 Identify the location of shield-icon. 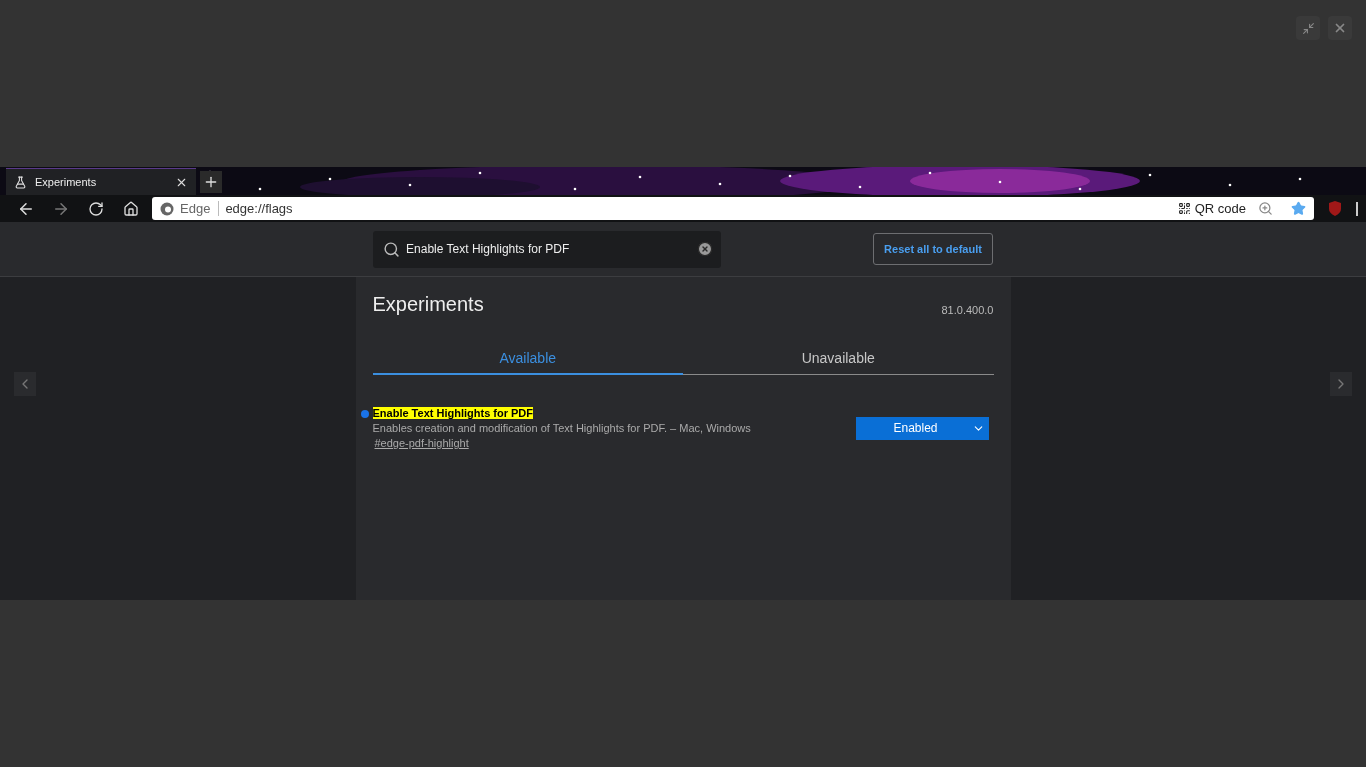
(1335, 208).